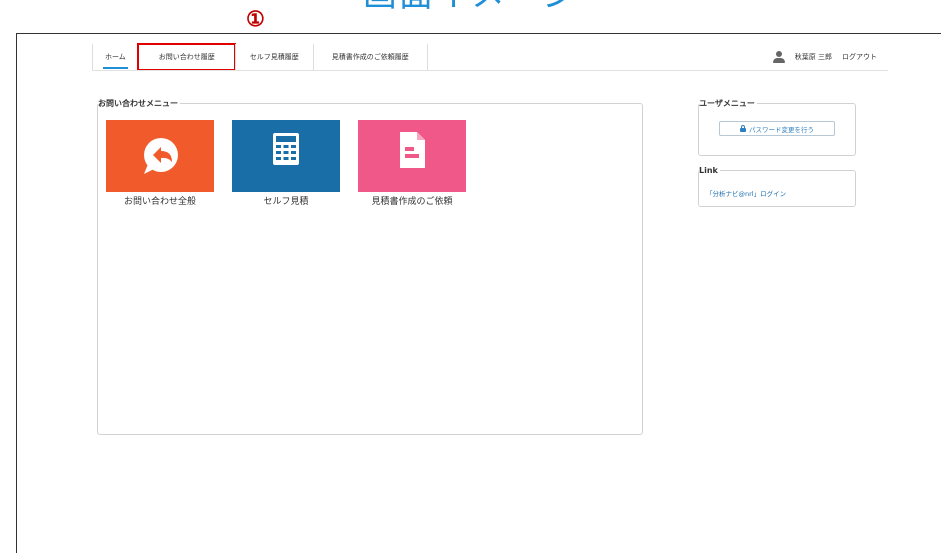  I want to click on tile-self-estimate: セルフ見積, so click(286, 163).